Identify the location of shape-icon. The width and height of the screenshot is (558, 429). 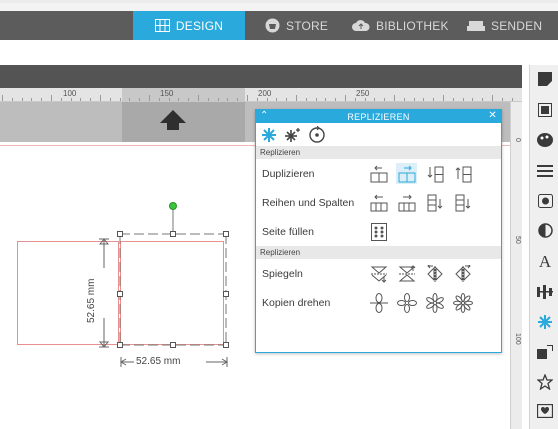
(545, 79).